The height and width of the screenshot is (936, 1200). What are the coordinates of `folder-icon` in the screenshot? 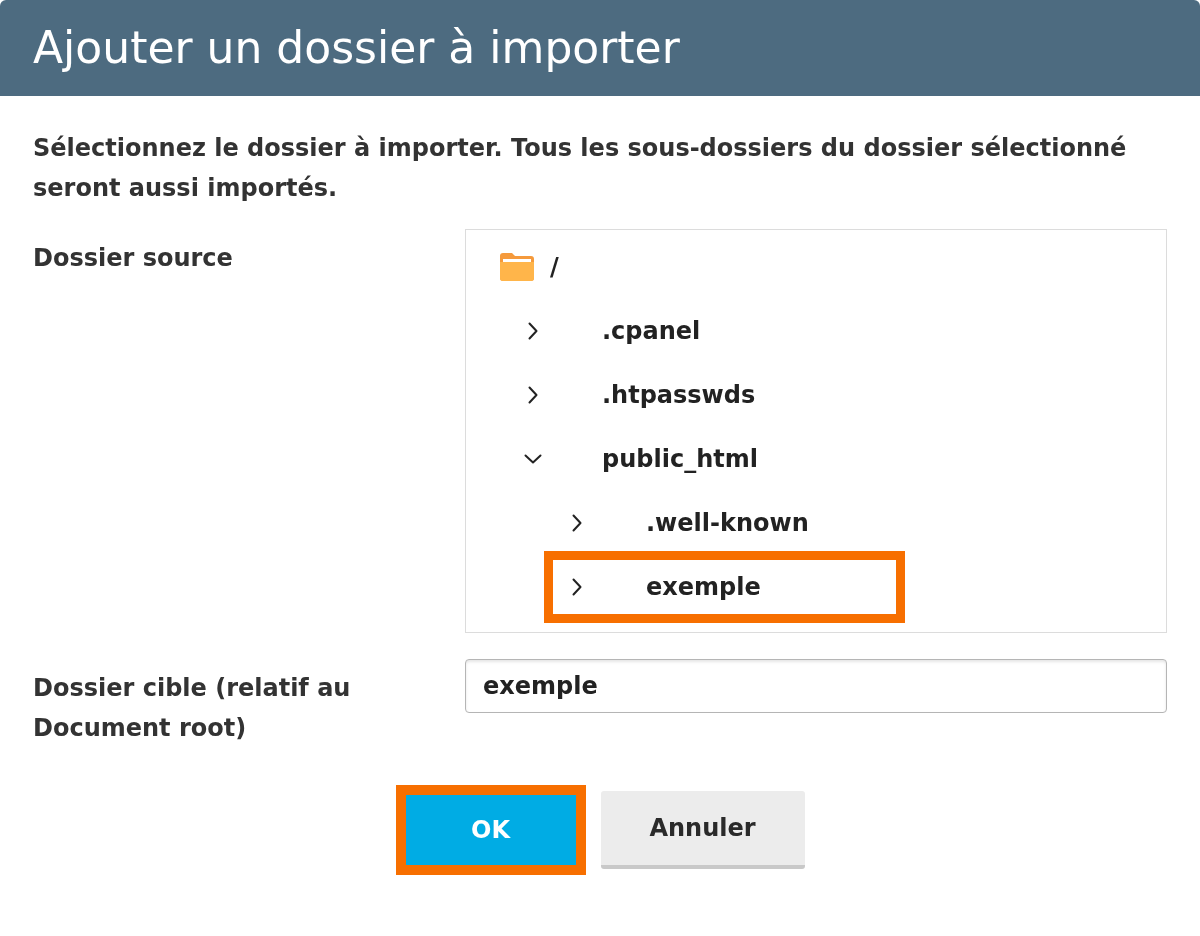 It's located at (517, 267).